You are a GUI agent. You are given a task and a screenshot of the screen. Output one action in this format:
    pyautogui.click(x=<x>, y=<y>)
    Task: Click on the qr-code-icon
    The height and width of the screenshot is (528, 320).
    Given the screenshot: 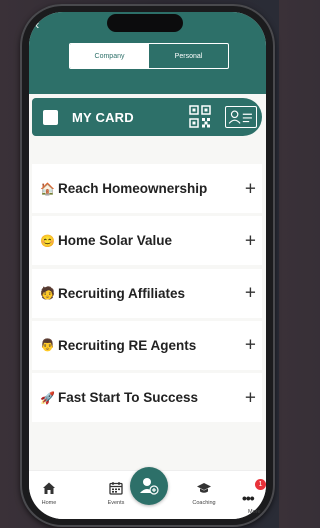 What is the action you would take?
    pyautogui.click(x=200, y=116)
    